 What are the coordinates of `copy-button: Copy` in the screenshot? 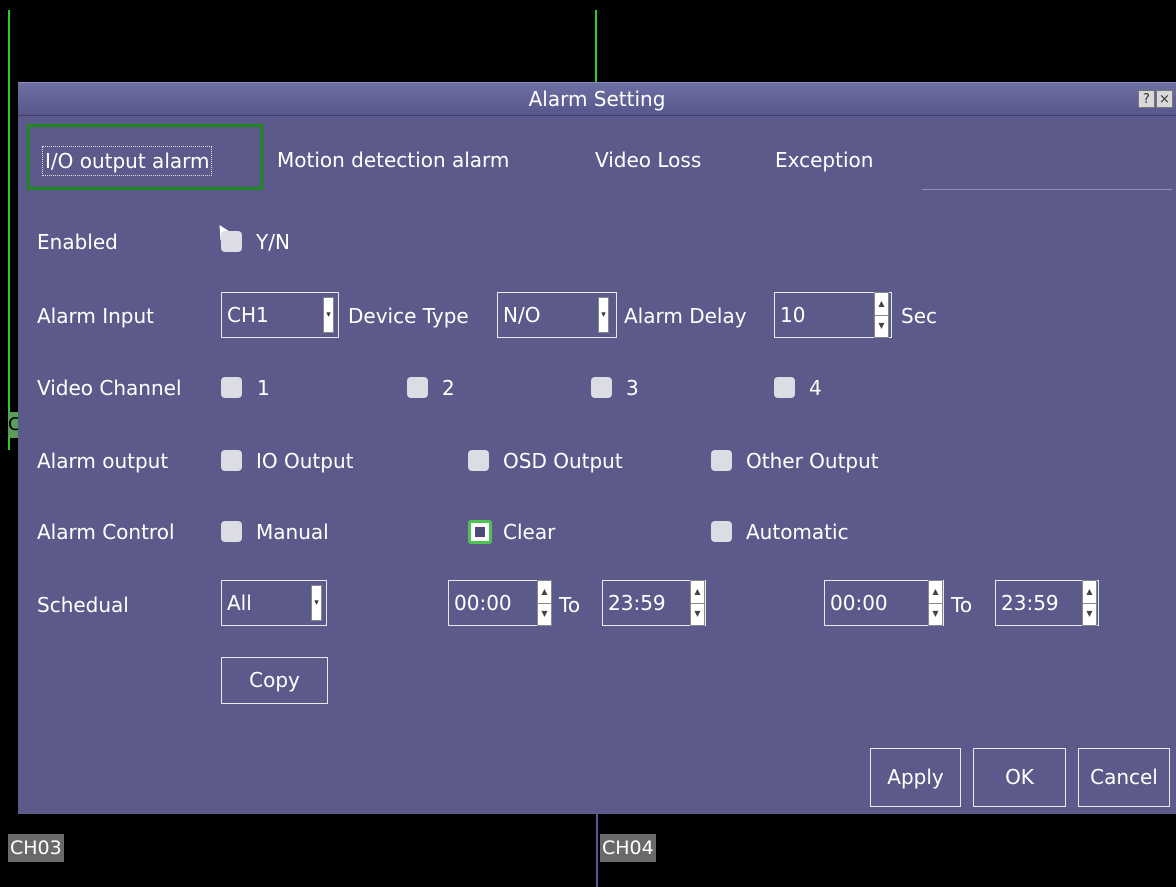 It's located at (274, 680).